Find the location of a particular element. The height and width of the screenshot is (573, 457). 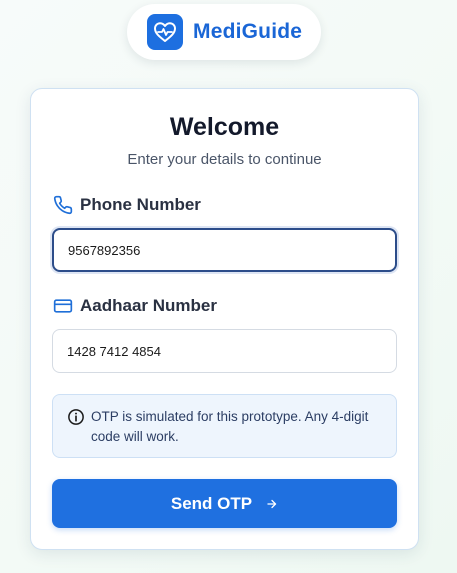

page-subtitle: Enter your details to continue is located at coordinates (224, 159).